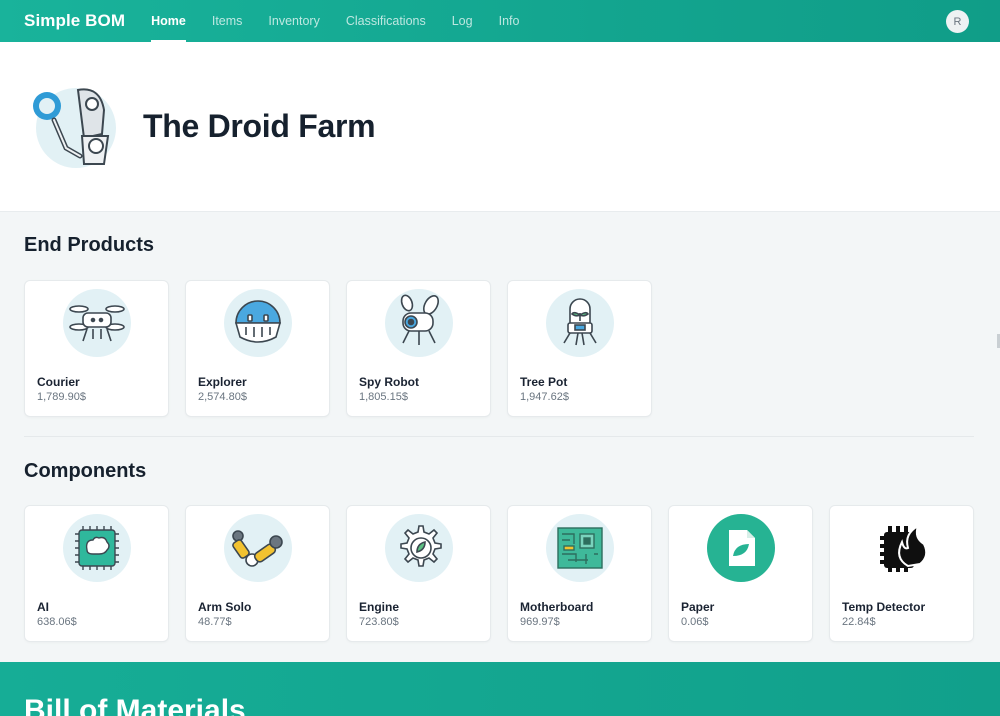 The image size is (1000, 716). What do you see at coordinates (884, 607) in the screenshot?
I see `component-name: Temp Detector` at bounding box center [884, 607].